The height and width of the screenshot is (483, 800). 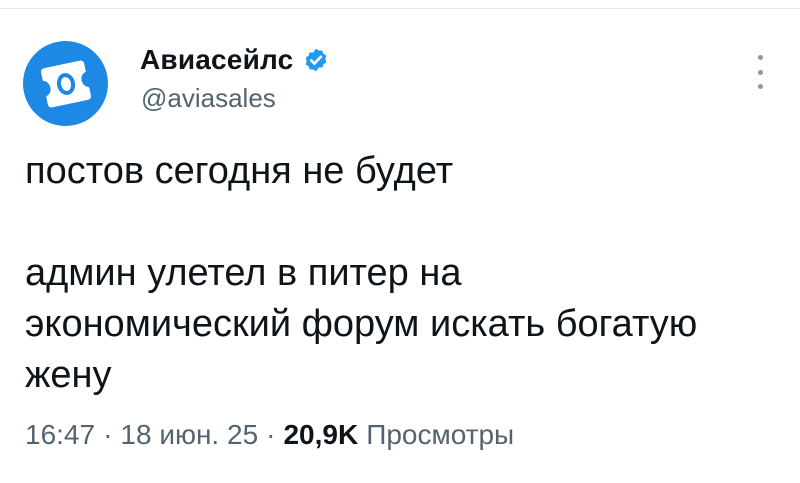 I want to click on tweet-time: 16:47, so click(x=60, y=435).